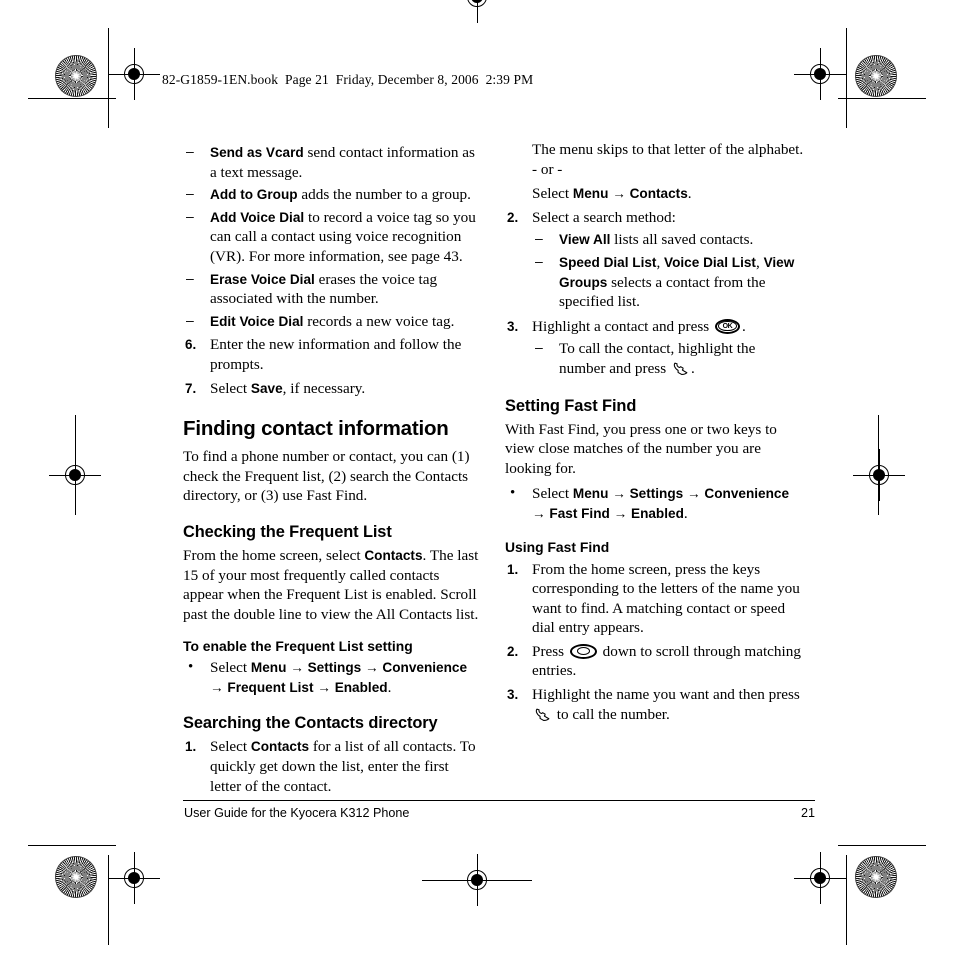  What do you see at coordinates (692, 368) in the screenshot?
I see `sub-text-post: .` at bounding box center [692, 368].